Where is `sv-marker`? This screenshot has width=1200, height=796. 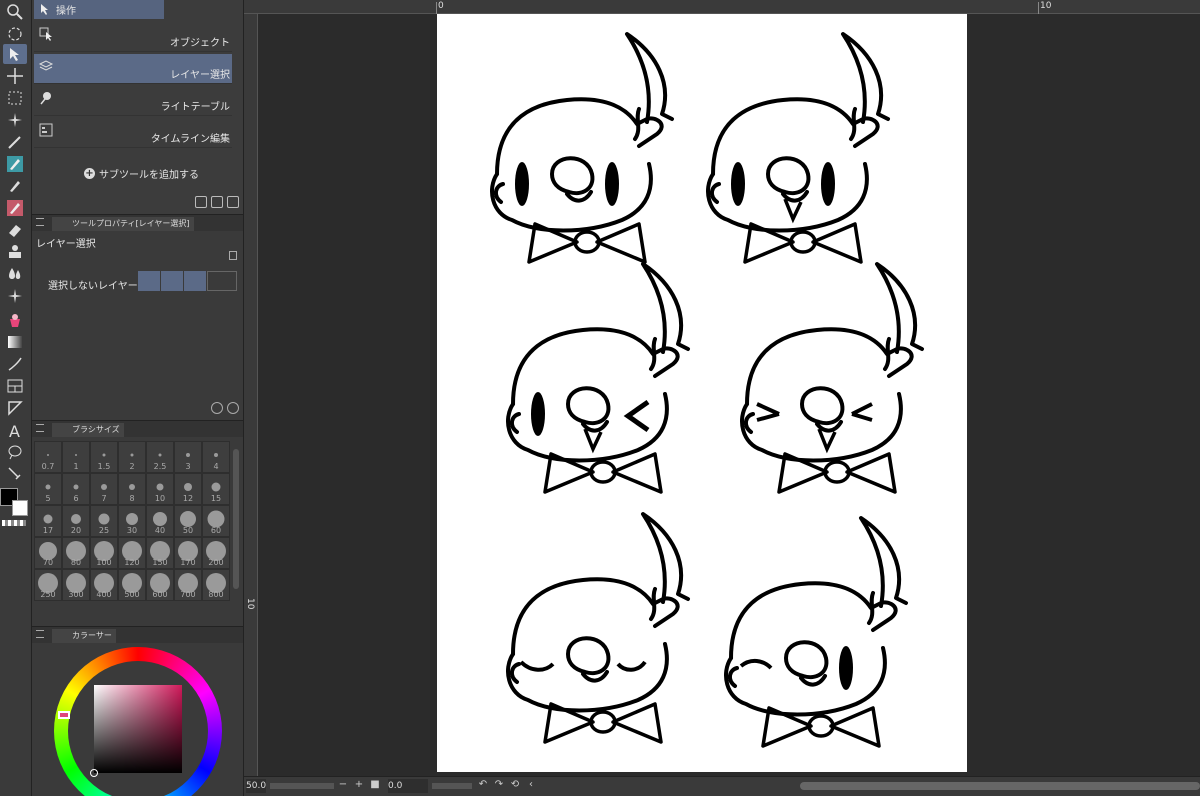 sv-marker is located at coordinates (94, 773).